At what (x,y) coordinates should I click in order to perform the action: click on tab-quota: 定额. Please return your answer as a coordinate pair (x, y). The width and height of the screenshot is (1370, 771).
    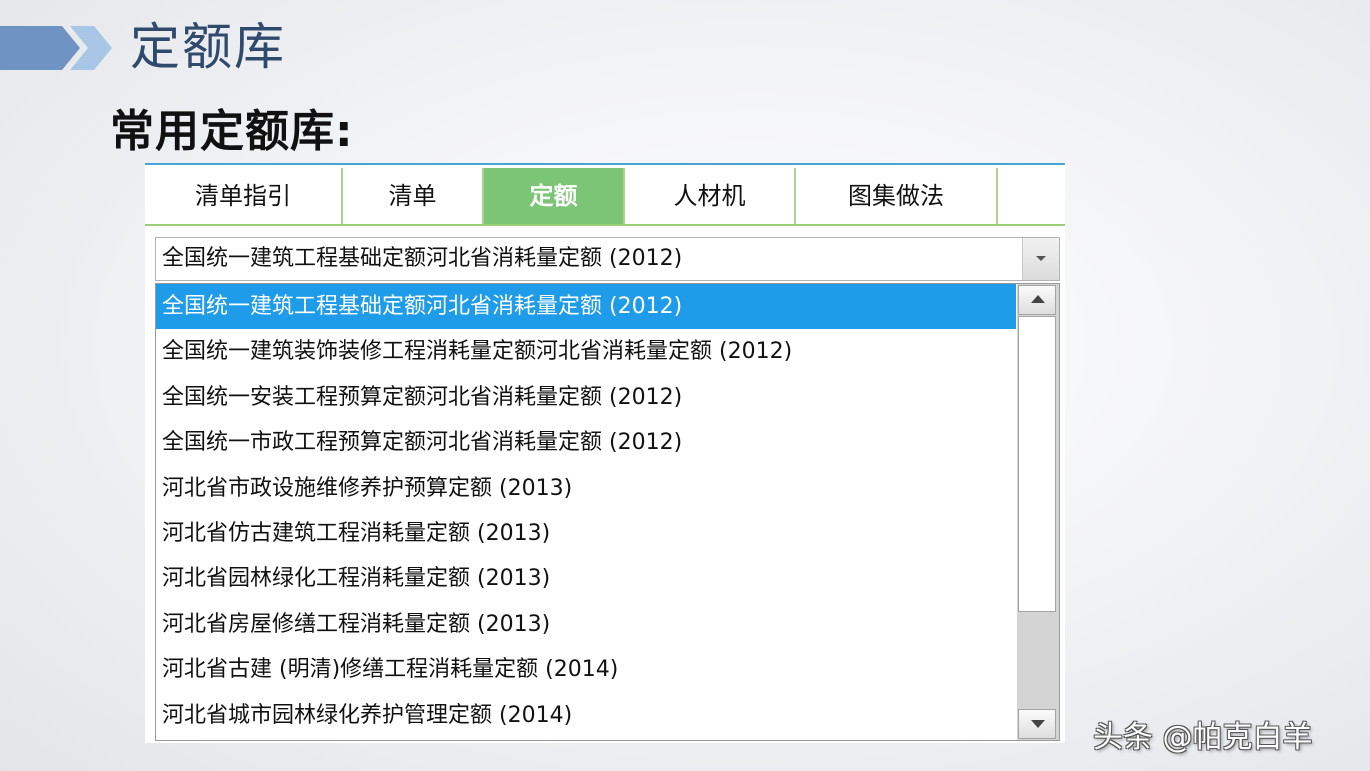
    Looking at the image, I should click on (554, 196).